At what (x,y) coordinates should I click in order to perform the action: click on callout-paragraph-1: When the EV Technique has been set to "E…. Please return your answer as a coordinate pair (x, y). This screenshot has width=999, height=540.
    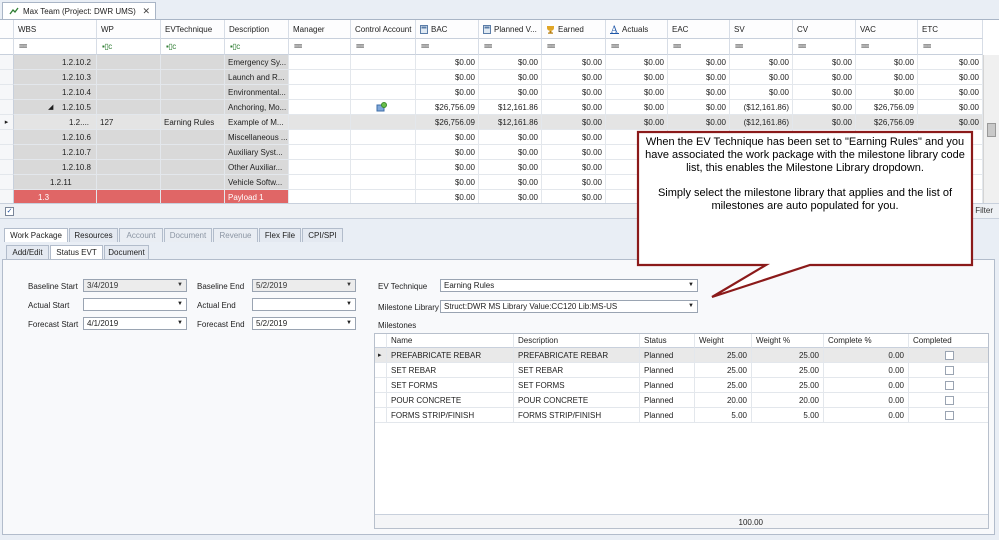
    Looking at the image, I should click on (805, 155).